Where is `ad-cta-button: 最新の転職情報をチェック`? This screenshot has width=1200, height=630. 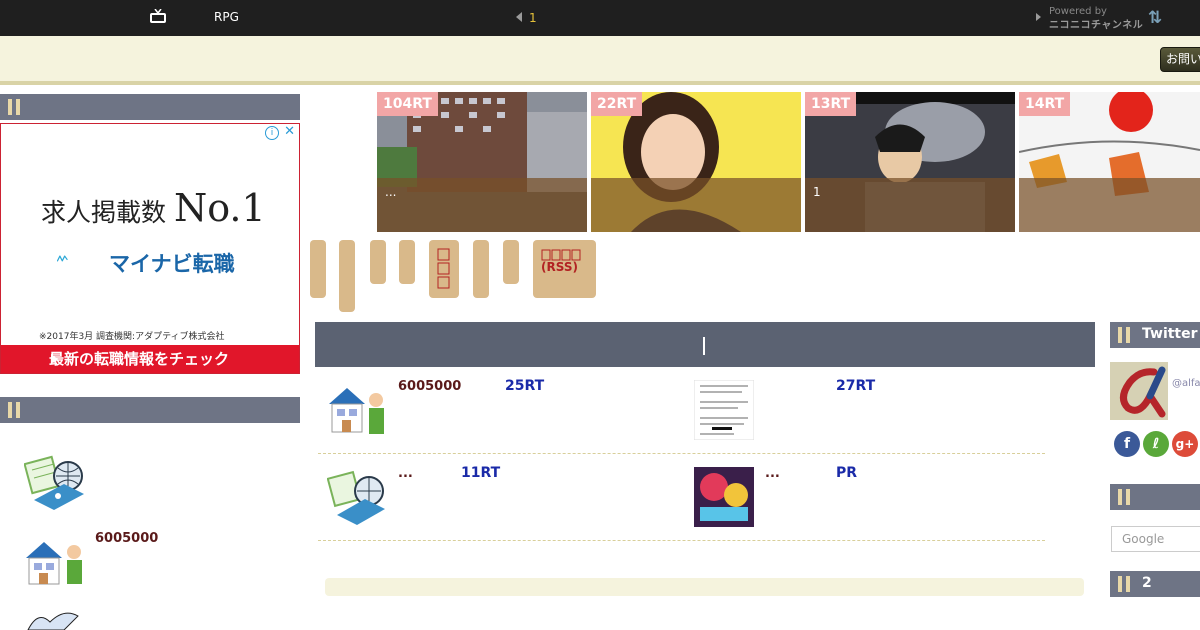
ad-cta-button: 最新の転職情報をチェック is located at coordinates (150, 359).